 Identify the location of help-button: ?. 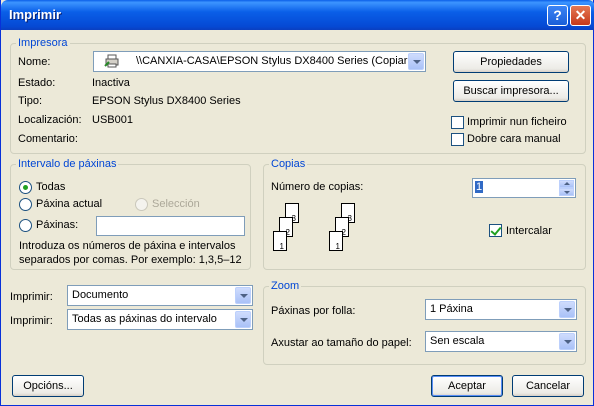
(557, 15).